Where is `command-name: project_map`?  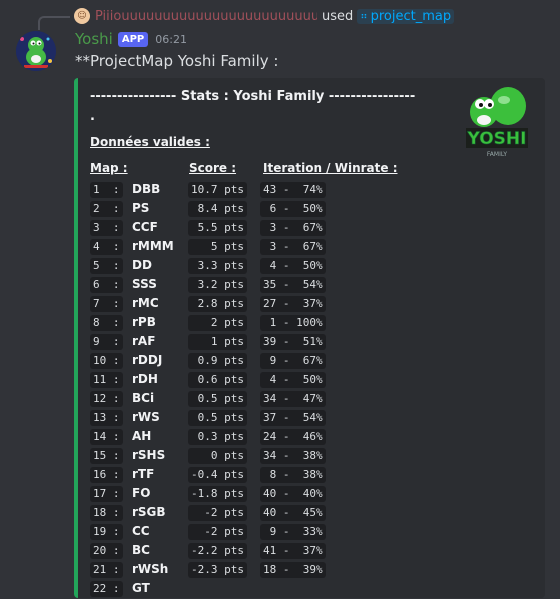 command-name: project_map is located at coordinates (411, 16).